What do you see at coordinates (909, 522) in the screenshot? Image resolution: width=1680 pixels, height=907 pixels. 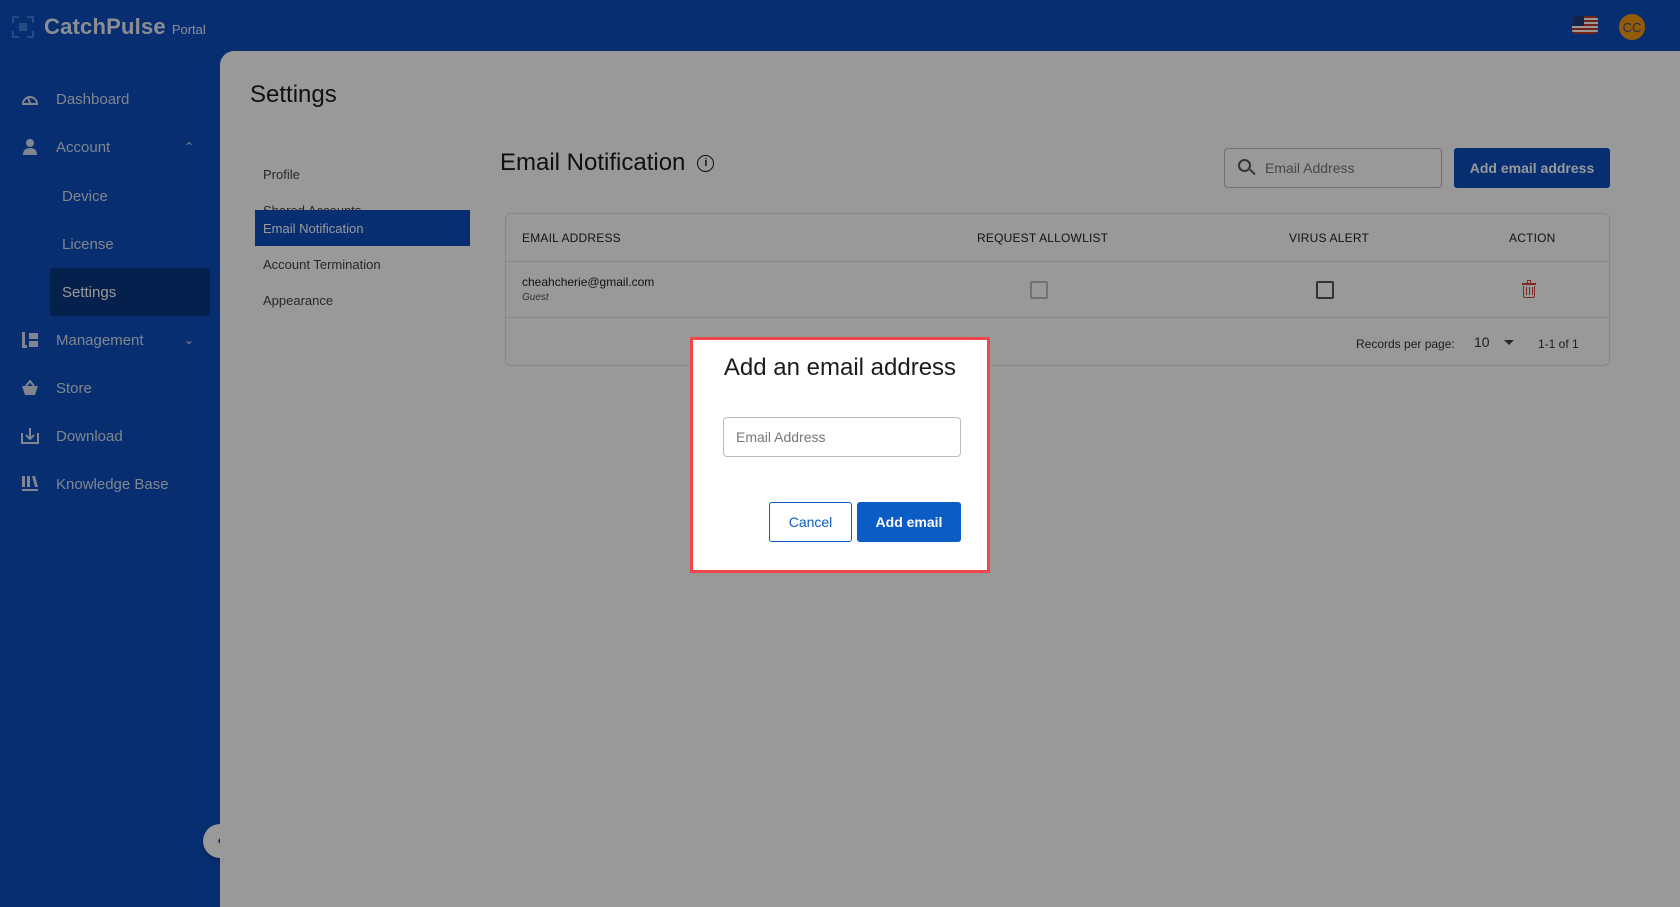 I see `add-email-button: Add email` at bounding box center [909, 522].